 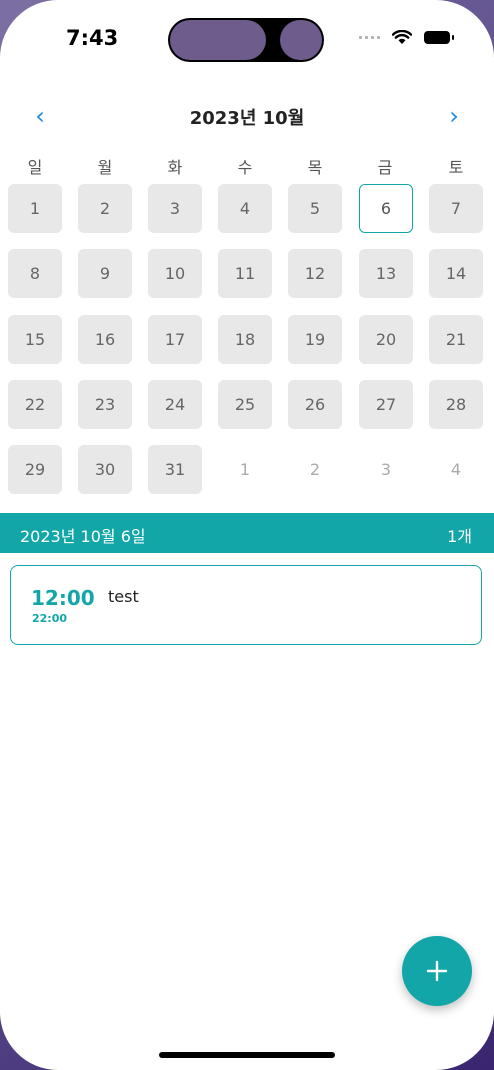 What do you see at coordinates (105, 404) in the screenshot?
I see `day-cell: 23` at bounding box center [105, 404].